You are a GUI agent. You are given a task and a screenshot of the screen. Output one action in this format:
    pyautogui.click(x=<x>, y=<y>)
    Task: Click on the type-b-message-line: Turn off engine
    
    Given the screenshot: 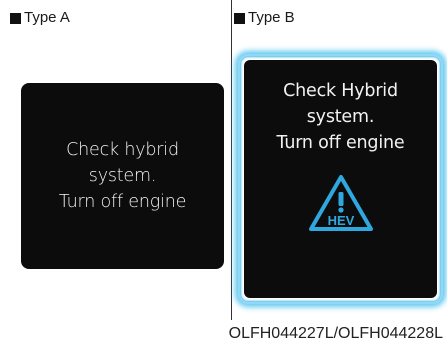 What is the action you would take?
    pyautogui.click(x=340, y=143)
    